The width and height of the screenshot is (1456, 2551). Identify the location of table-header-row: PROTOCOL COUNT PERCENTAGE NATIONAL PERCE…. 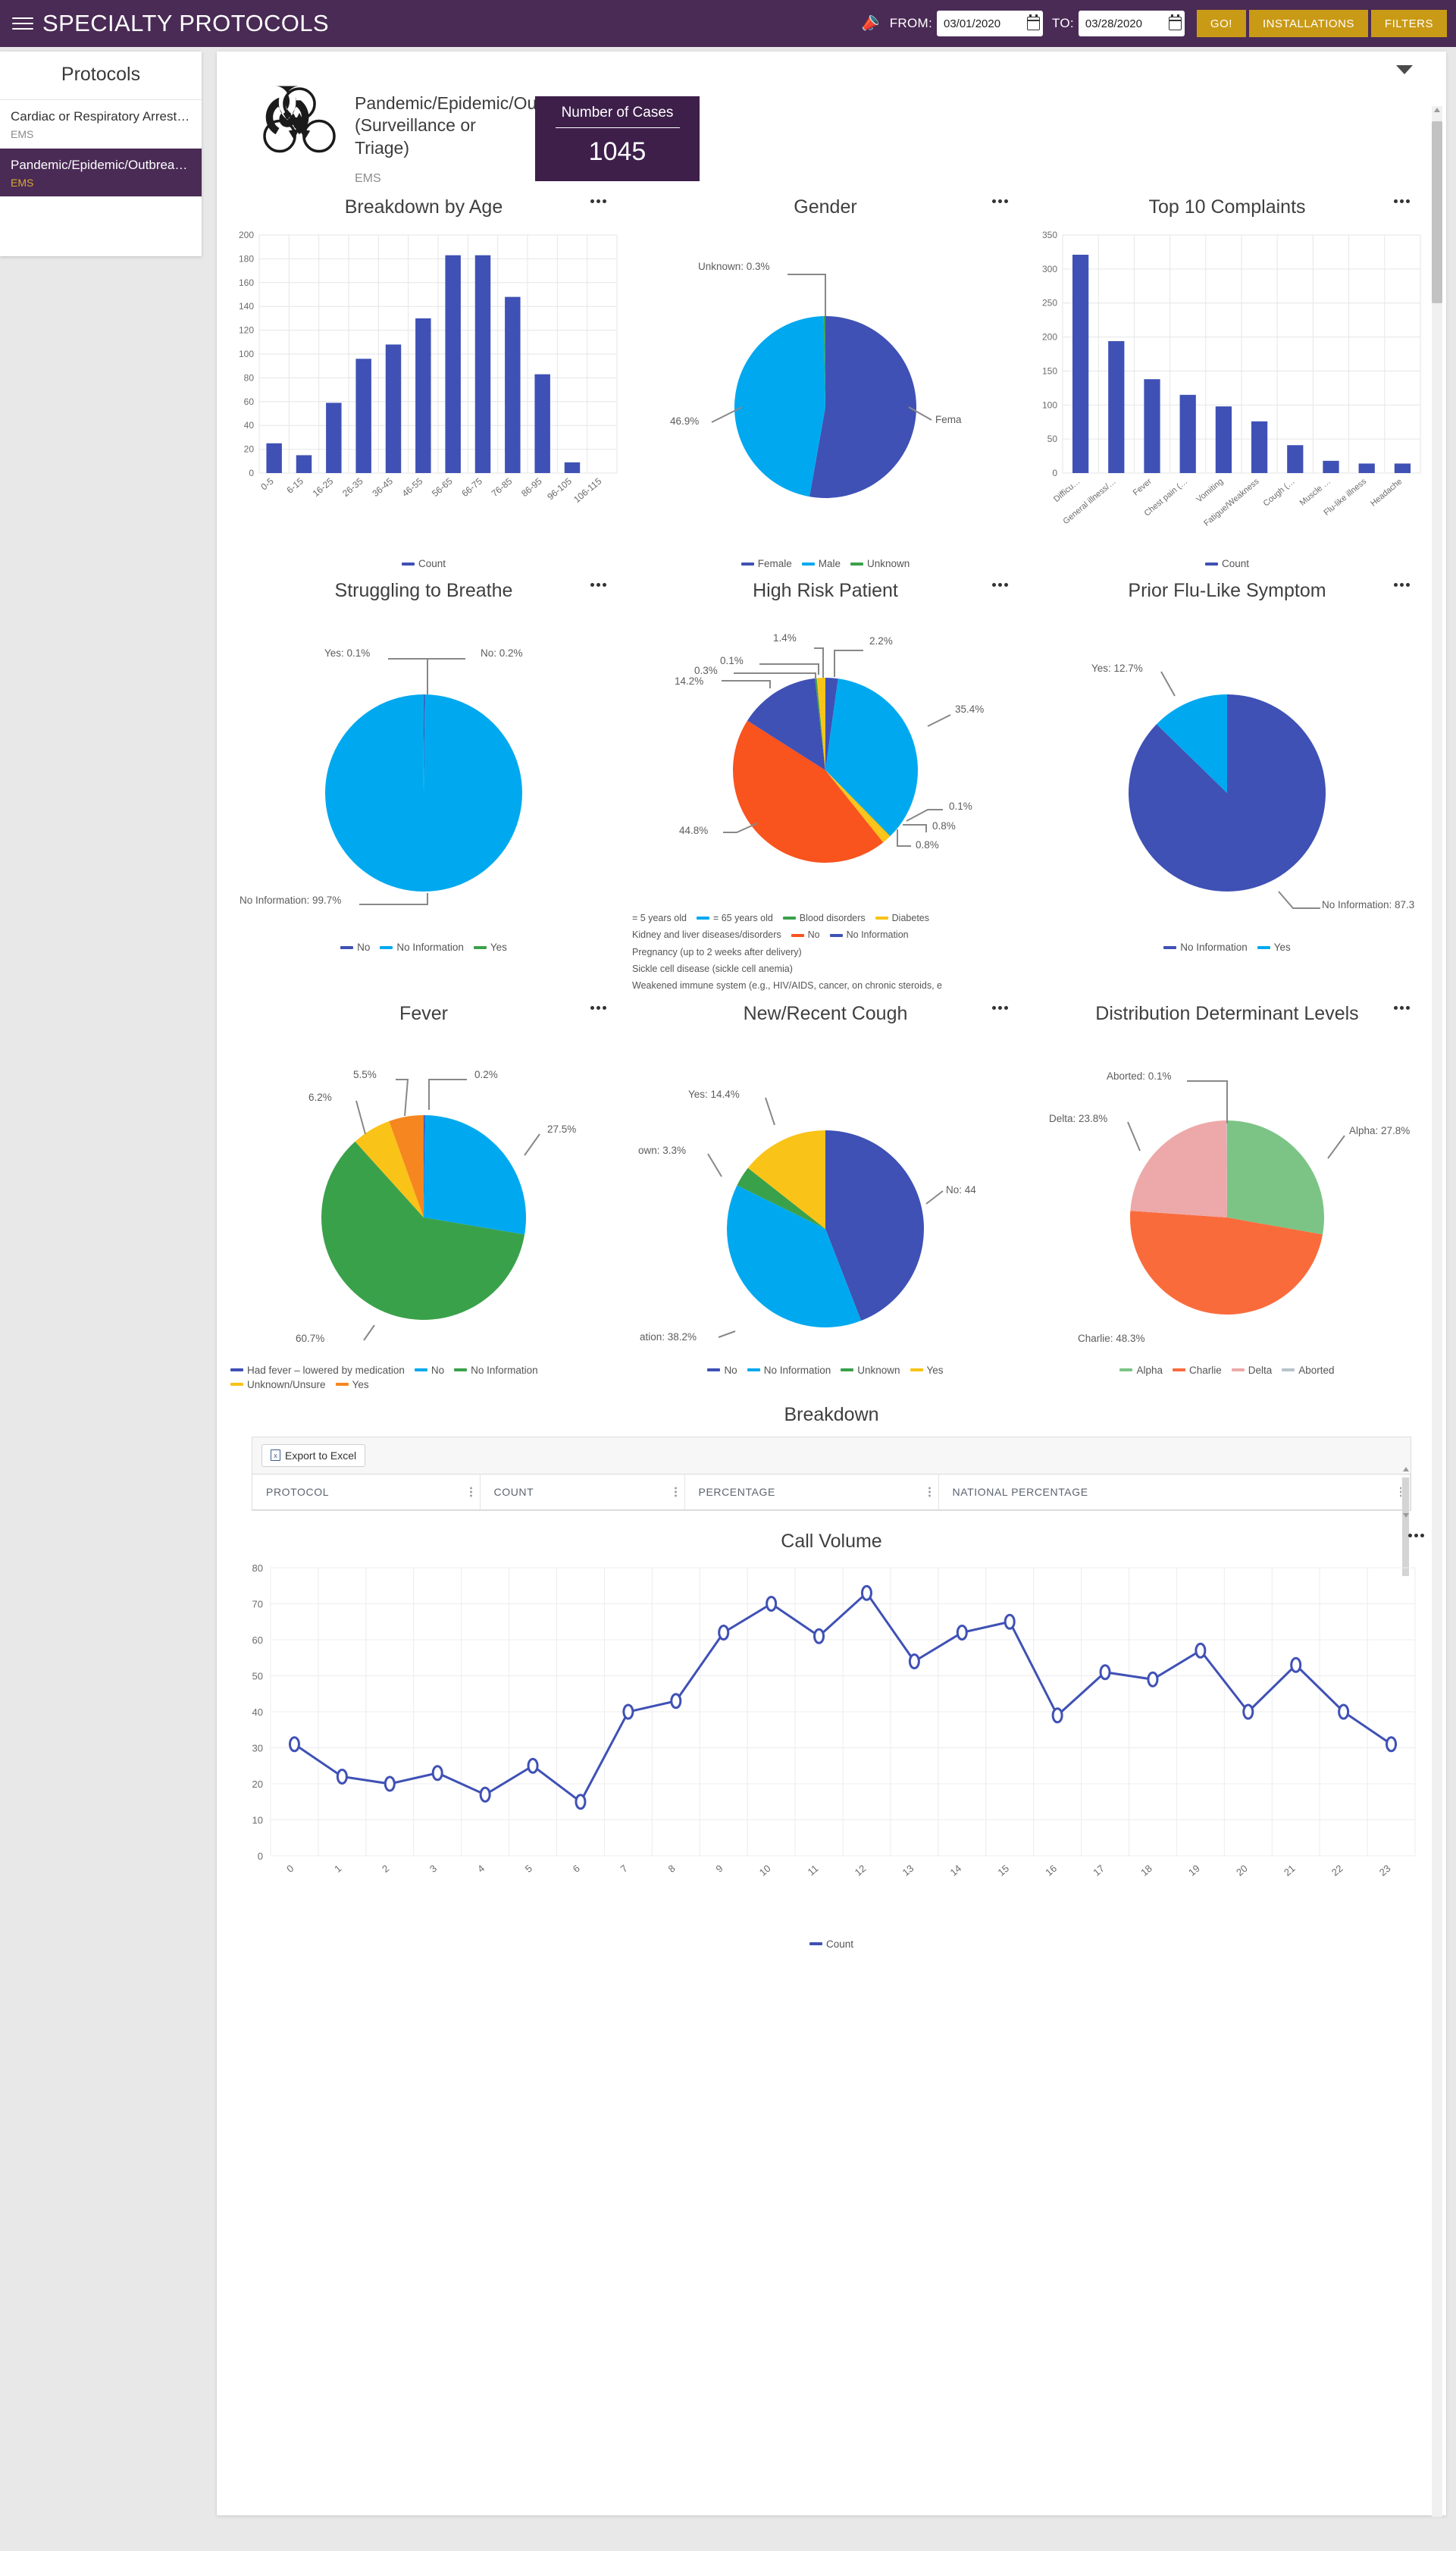
(831, 1492).